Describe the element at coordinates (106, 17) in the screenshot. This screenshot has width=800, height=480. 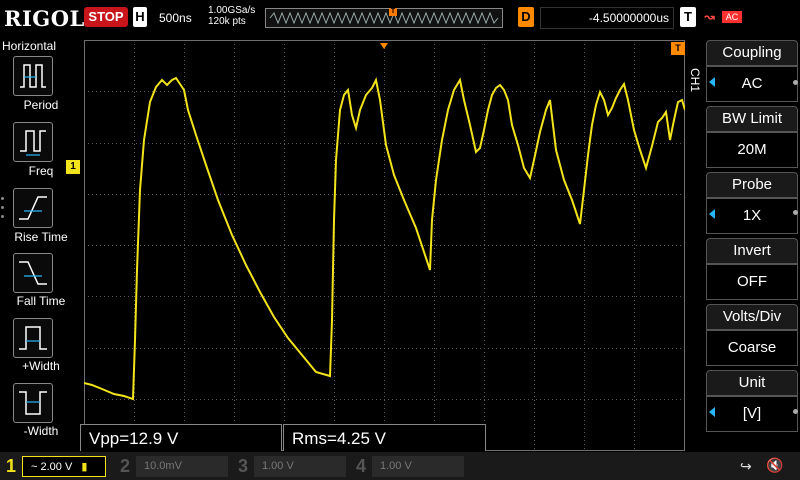
I see `run-stop-button: STOP` at that location.